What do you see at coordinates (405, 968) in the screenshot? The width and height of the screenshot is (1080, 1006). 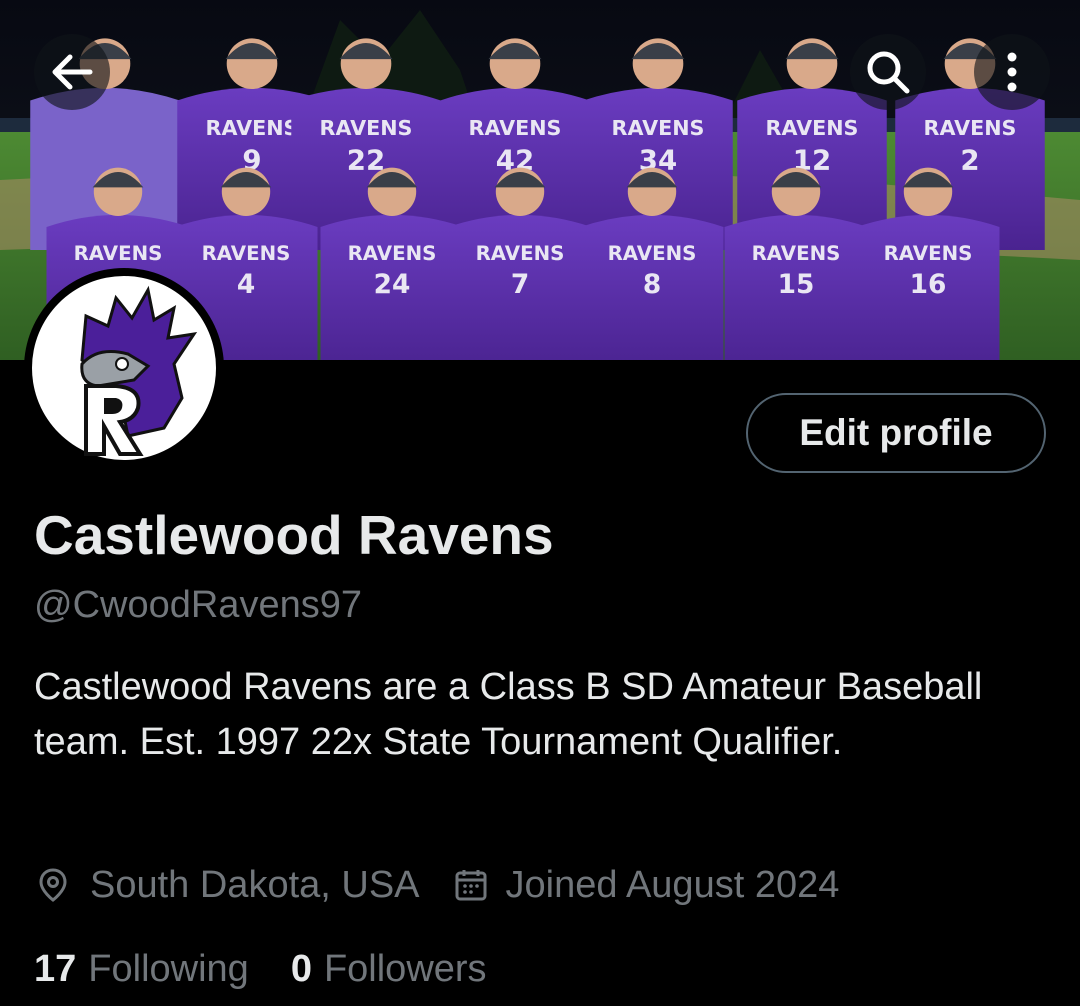 I see `followers-label: Followers` at bounding box center [405, 968].